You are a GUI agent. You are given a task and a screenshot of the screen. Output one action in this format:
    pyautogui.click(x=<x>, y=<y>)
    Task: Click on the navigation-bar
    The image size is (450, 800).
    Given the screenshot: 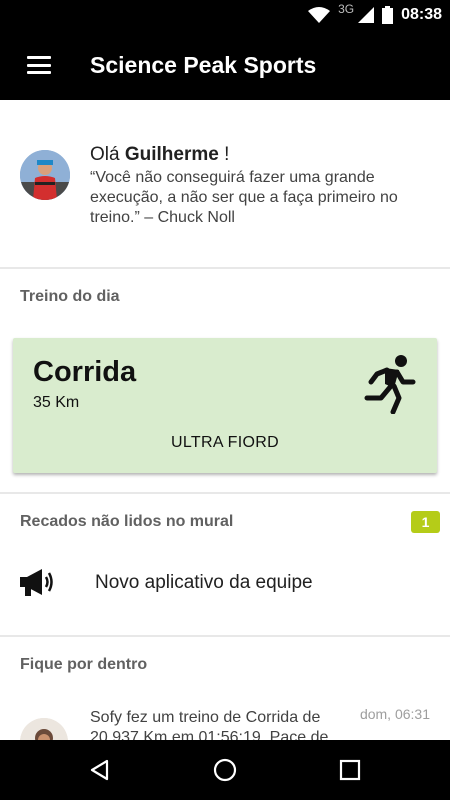 What is the action you would take?
    pyautogui.click(x=225, y=770)
    